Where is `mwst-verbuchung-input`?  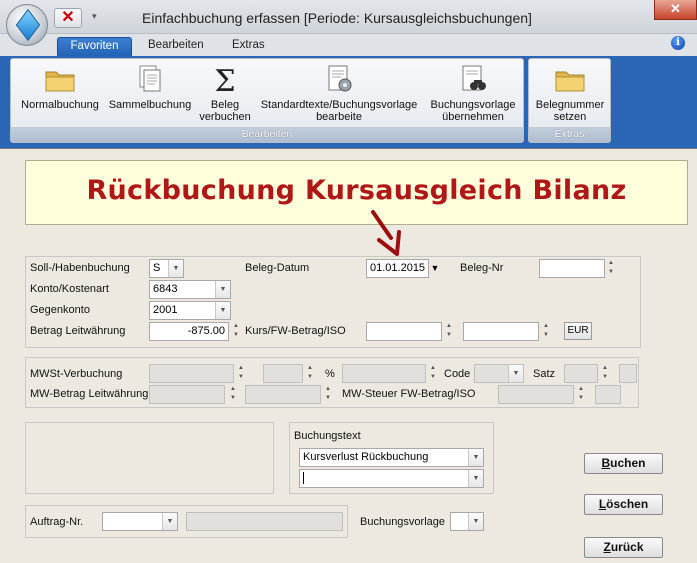
mwst-verbuchung-input is located at coordinates (191, 373).